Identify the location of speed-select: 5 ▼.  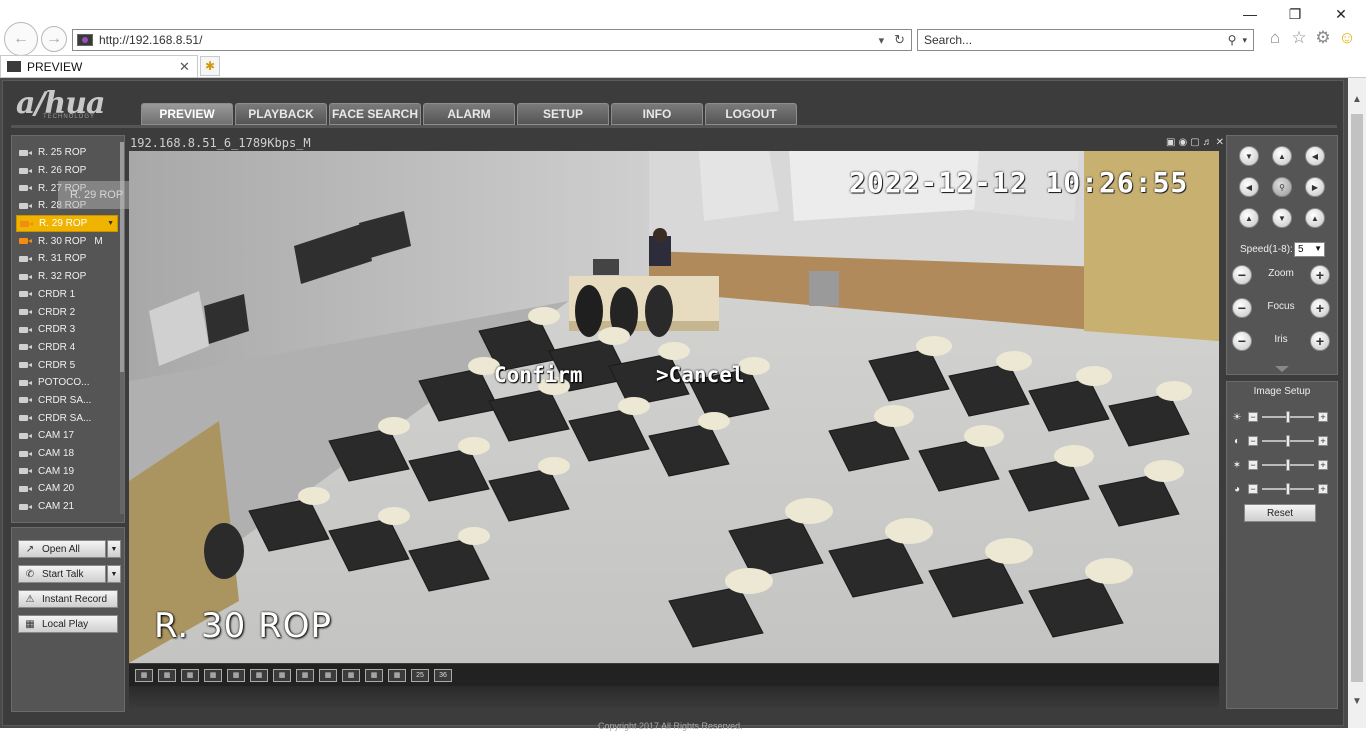
(1309, 249).